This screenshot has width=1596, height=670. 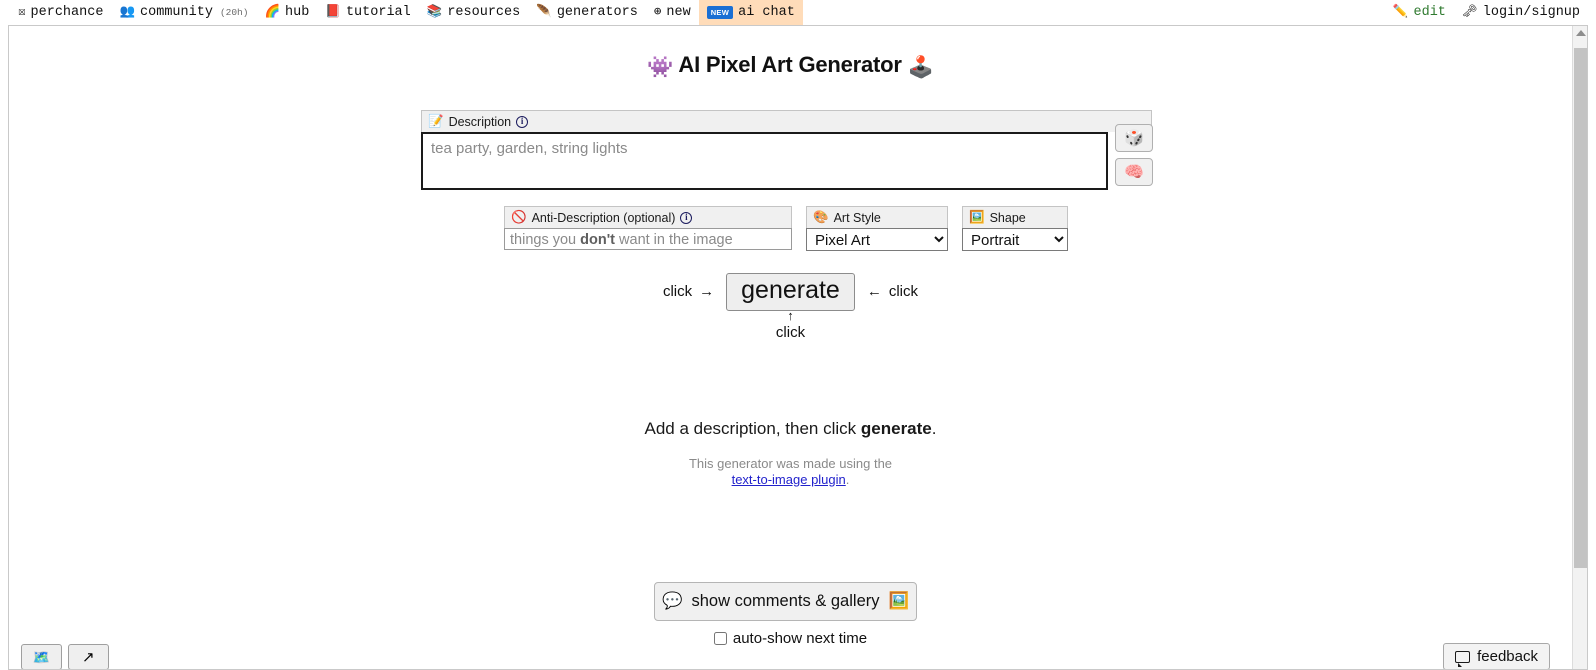 I want to click on nav-item-resources: 📚 resources, so click(x=474, y=12).